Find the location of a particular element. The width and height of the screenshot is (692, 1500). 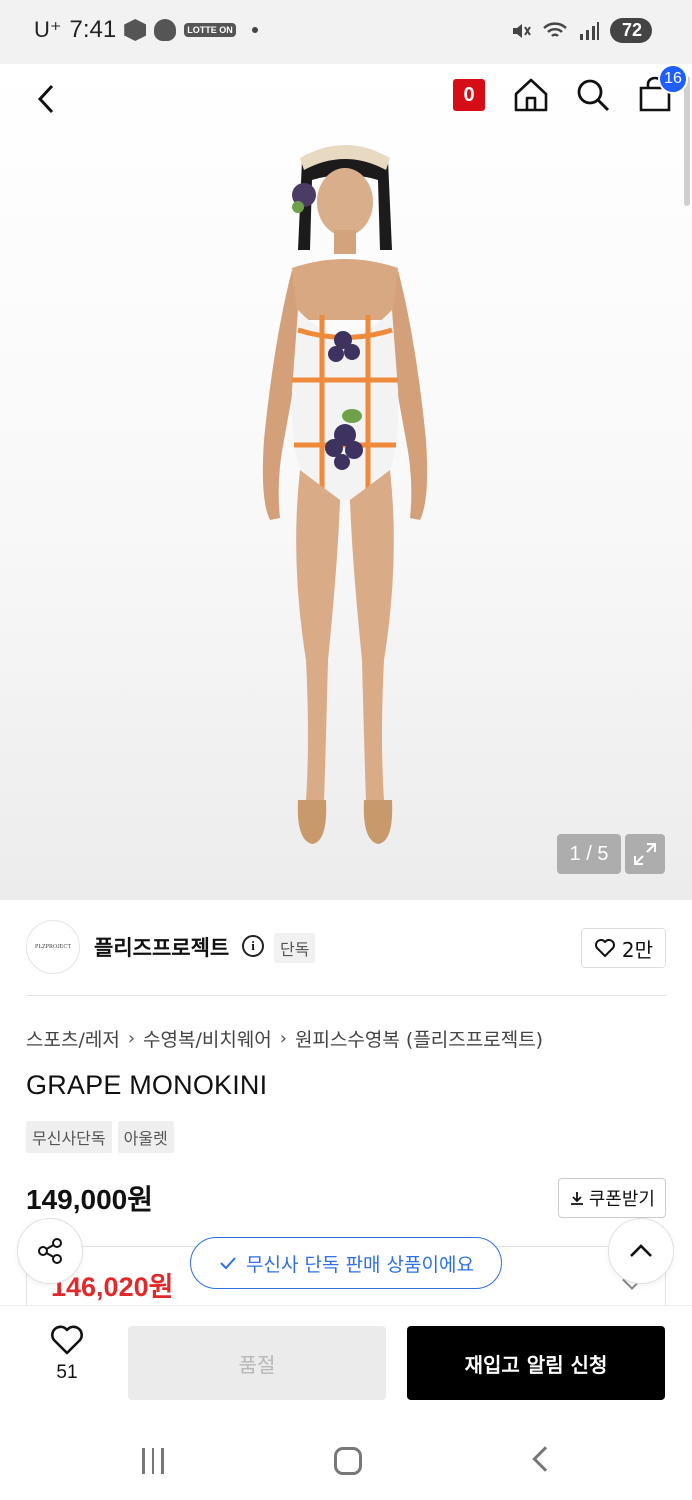

back-button is located at coordinates (47, 99).